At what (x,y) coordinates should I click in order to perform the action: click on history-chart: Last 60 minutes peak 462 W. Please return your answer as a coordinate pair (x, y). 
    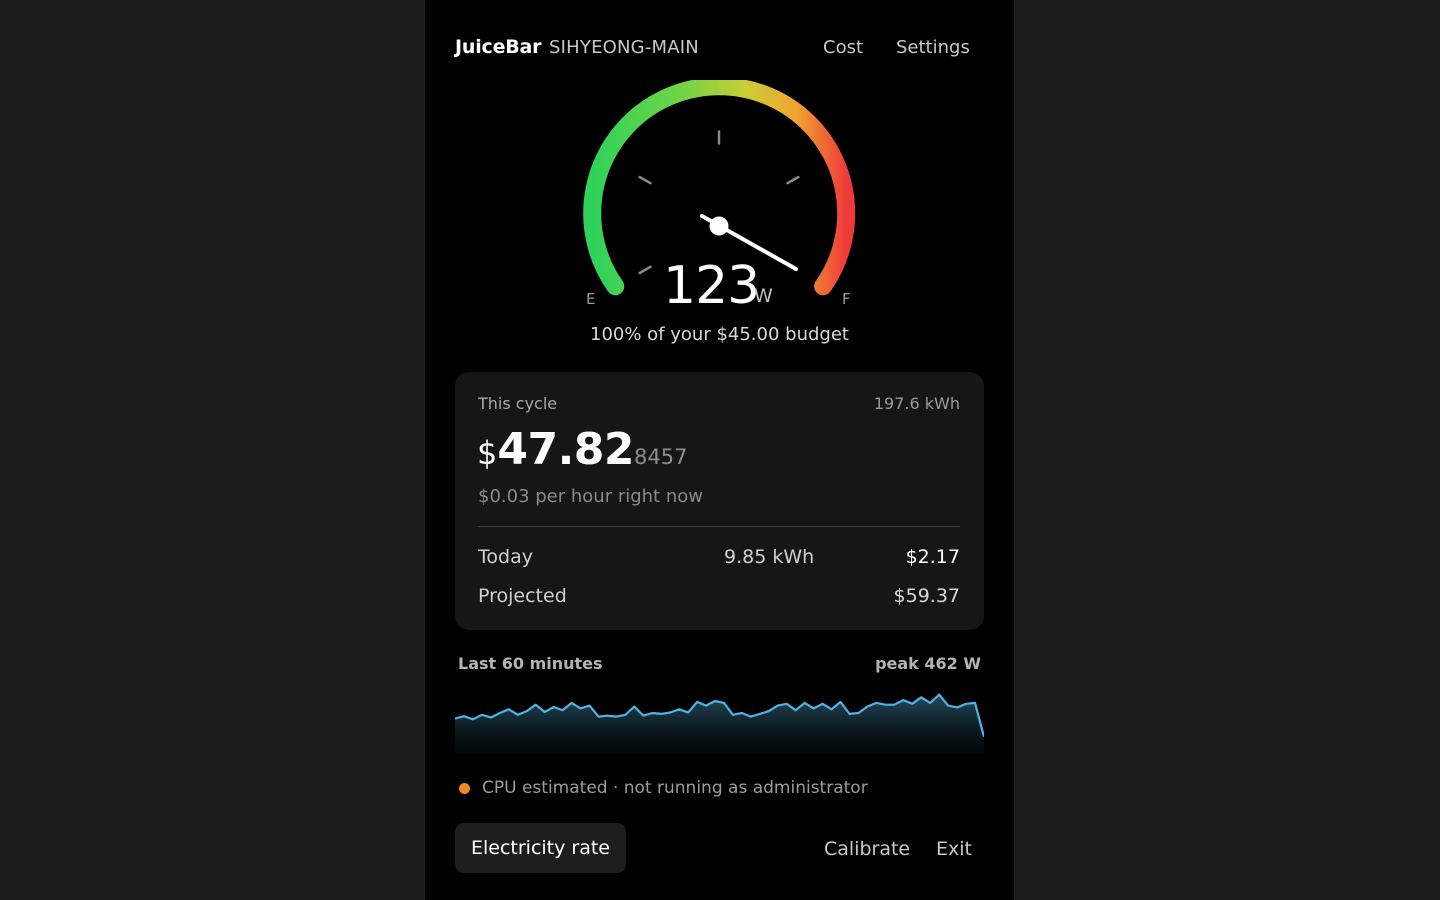
    Looking at the image, I should click on (719, 707).